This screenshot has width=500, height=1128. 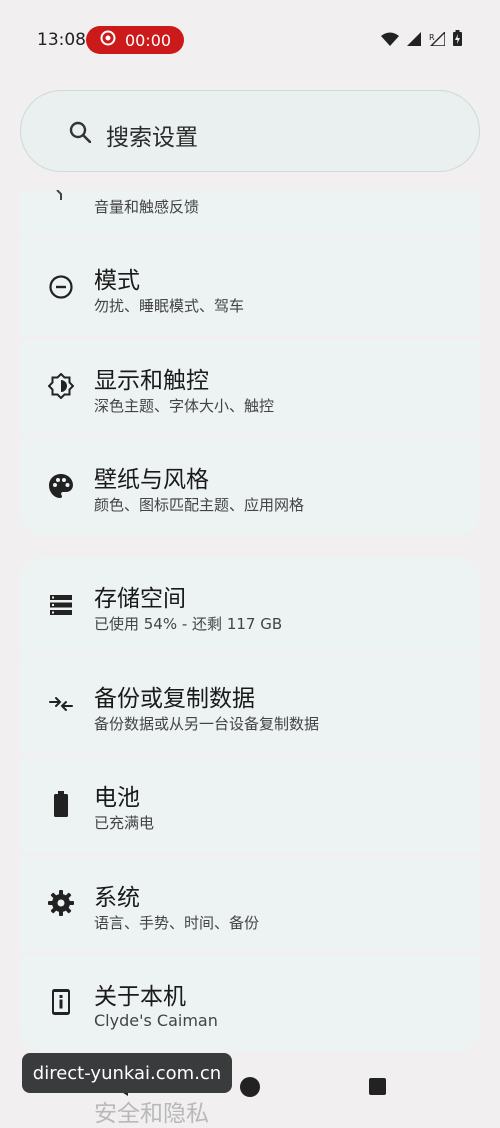 I want to click on url-toast: direct-yunkai.com.cn, so click(x=127, y=1073).